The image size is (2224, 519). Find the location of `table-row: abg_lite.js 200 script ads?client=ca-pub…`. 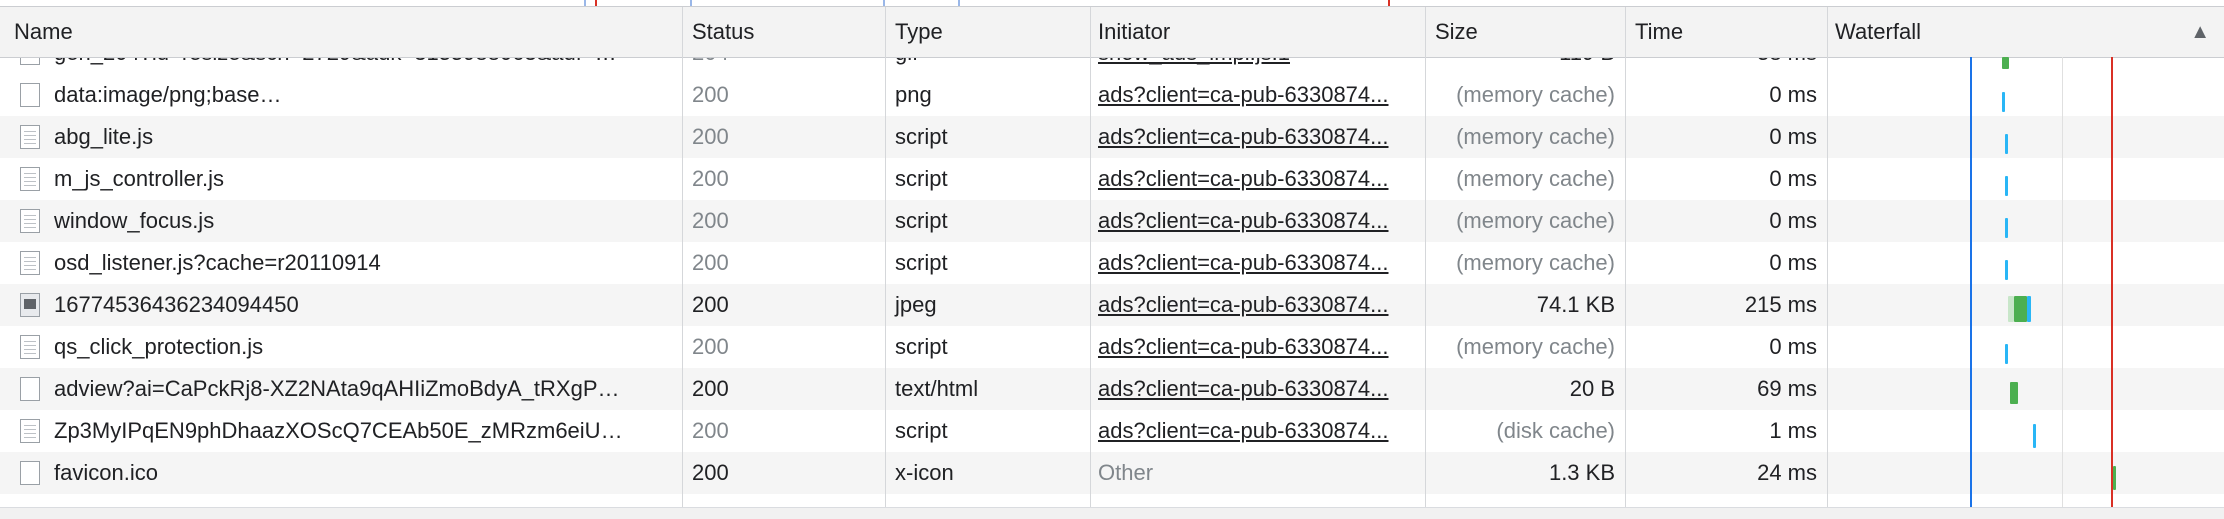

table-row: abg_lite.js 200 script ads?client=ca-pub… is located at coordinates (1112, 137).